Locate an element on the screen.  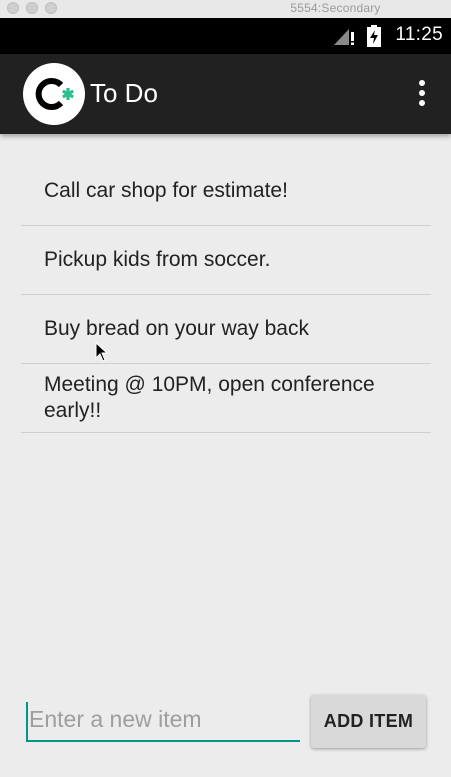
todo-item: Pickup kids from soccer. is located at coordinates (226, 260).